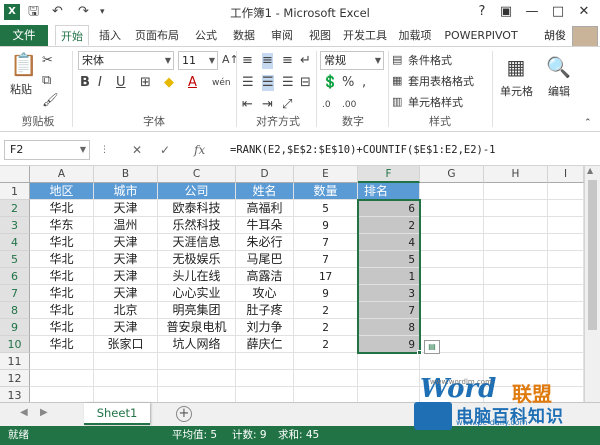 The width and height of the screenshot is (600, 445). Describe the element at coordinates (126, 174) in the screenshot. I see `column-header-b: B` at that location.